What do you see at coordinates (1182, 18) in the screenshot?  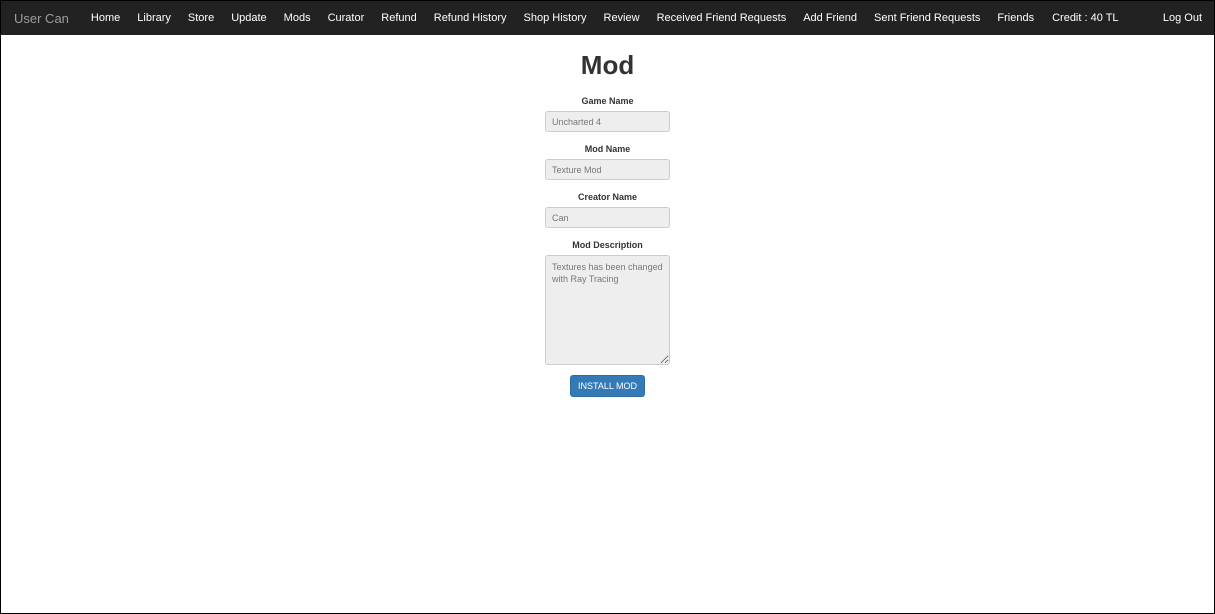 I see `logout-link: Log Out` at bounding box center [1182, 18].